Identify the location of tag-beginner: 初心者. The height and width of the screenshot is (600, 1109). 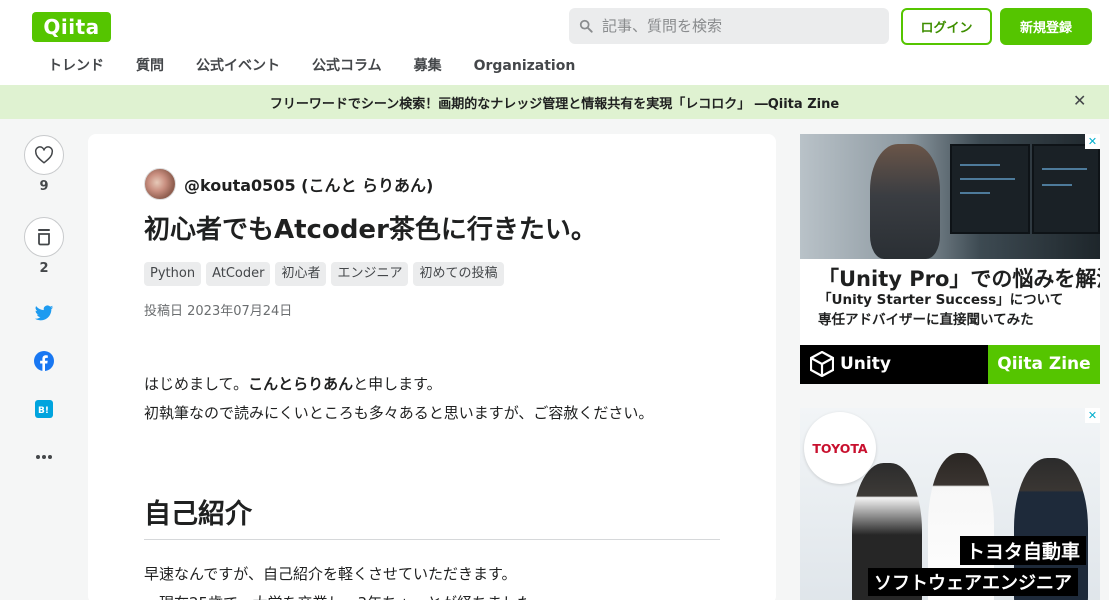
(301, 274).